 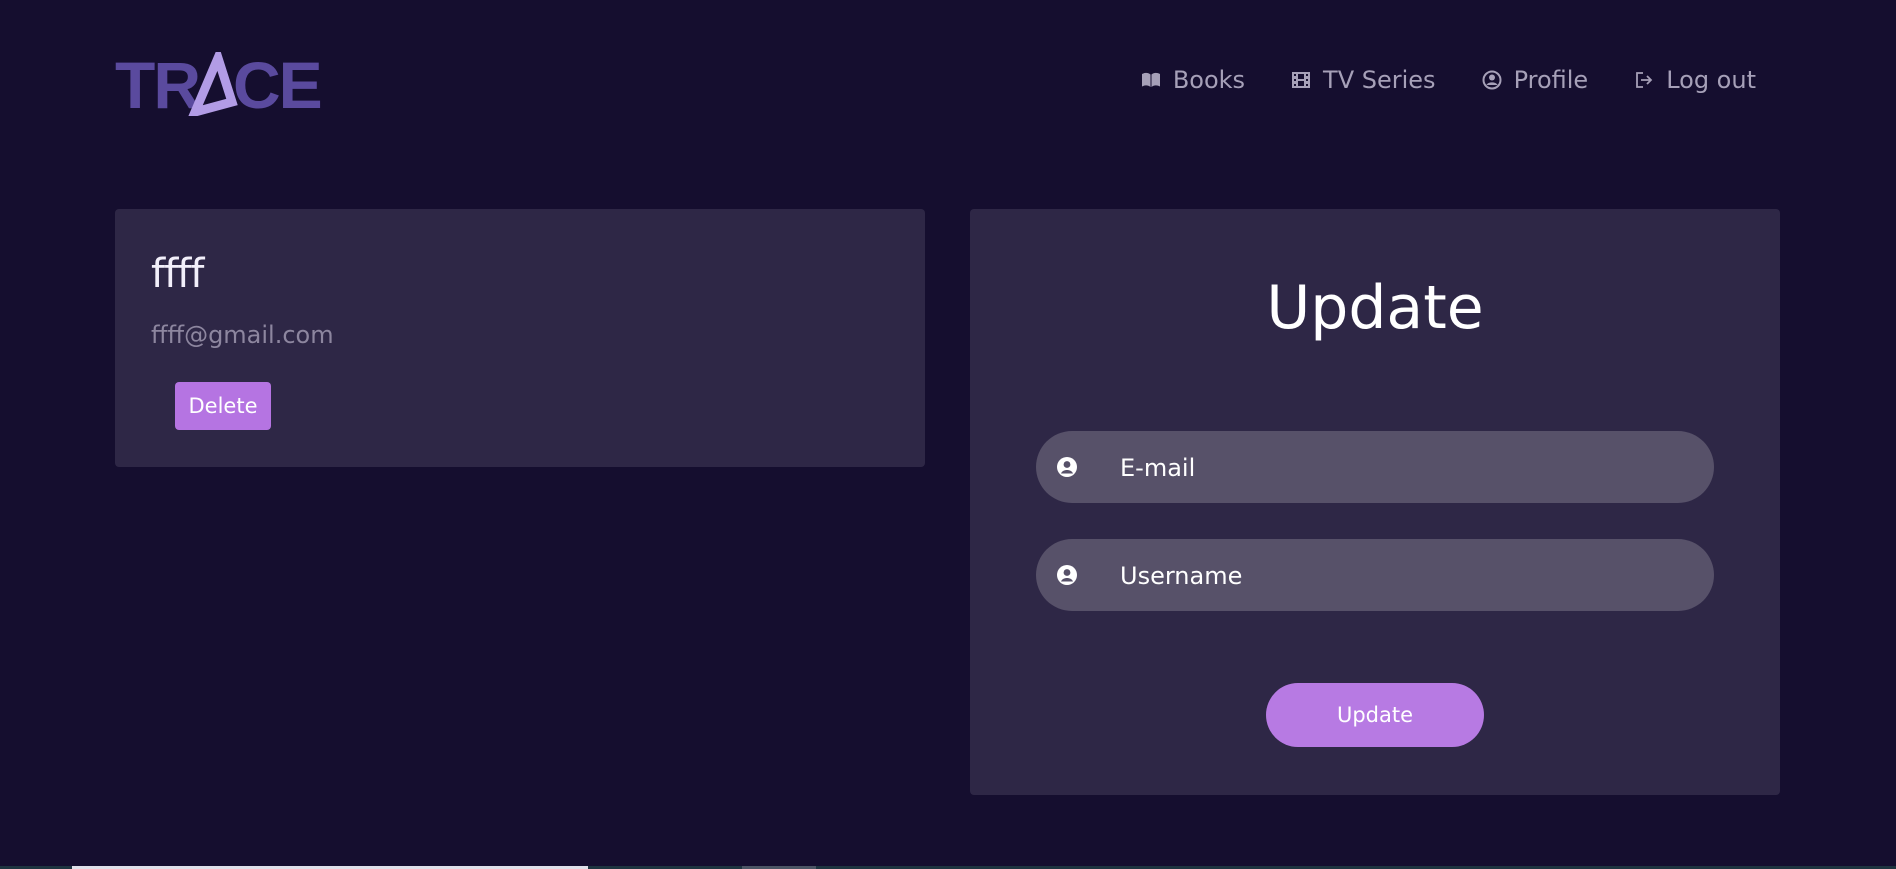 I want to click on nav-logout: Log out, so click(x=1695, y=80).